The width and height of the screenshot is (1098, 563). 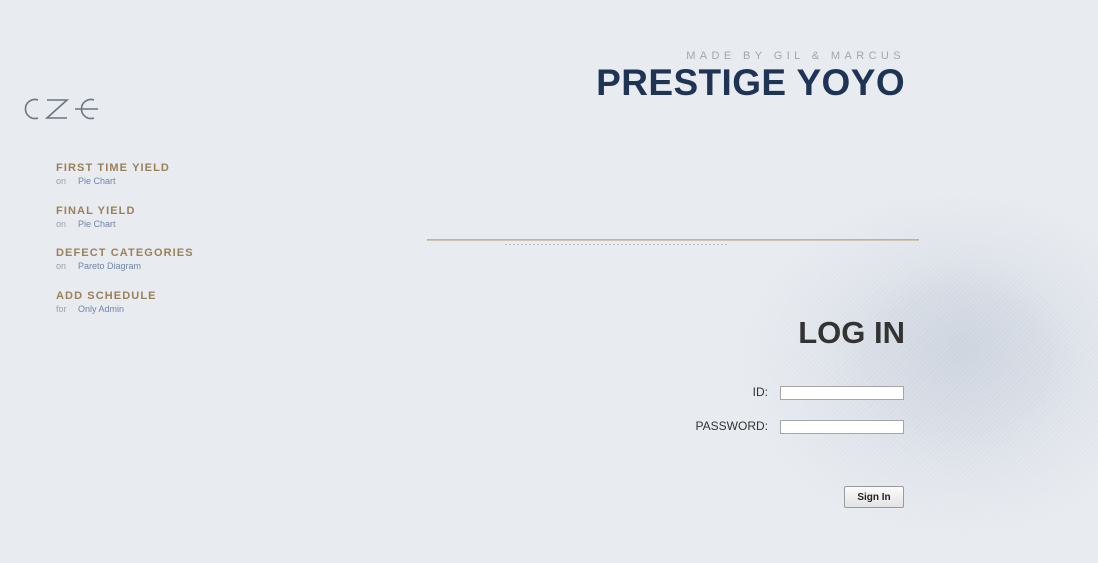 I want to click on nav-item-title: ADD SCHEDULE, so click(x=125, y=296).